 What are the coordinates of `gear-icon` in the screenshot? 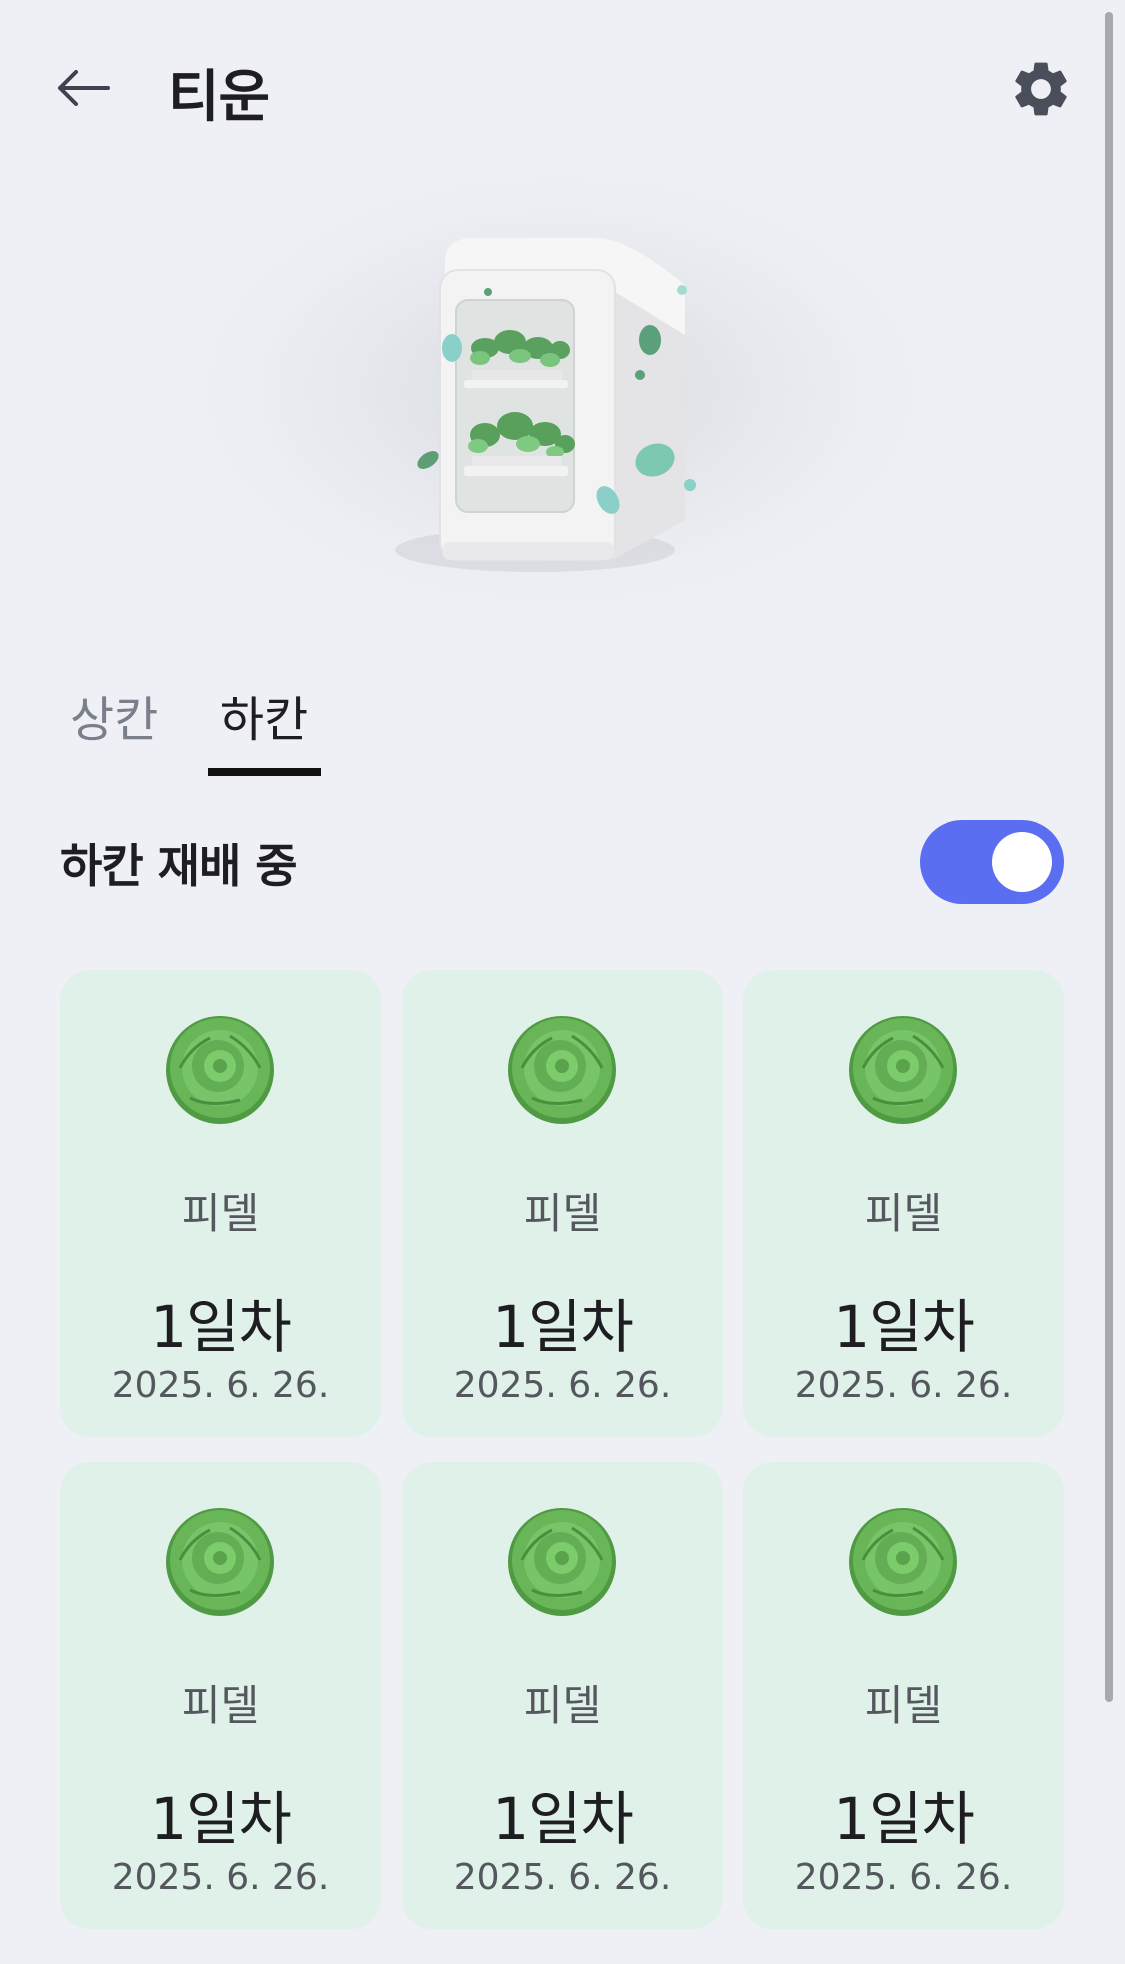 It's located at (1041, 89).